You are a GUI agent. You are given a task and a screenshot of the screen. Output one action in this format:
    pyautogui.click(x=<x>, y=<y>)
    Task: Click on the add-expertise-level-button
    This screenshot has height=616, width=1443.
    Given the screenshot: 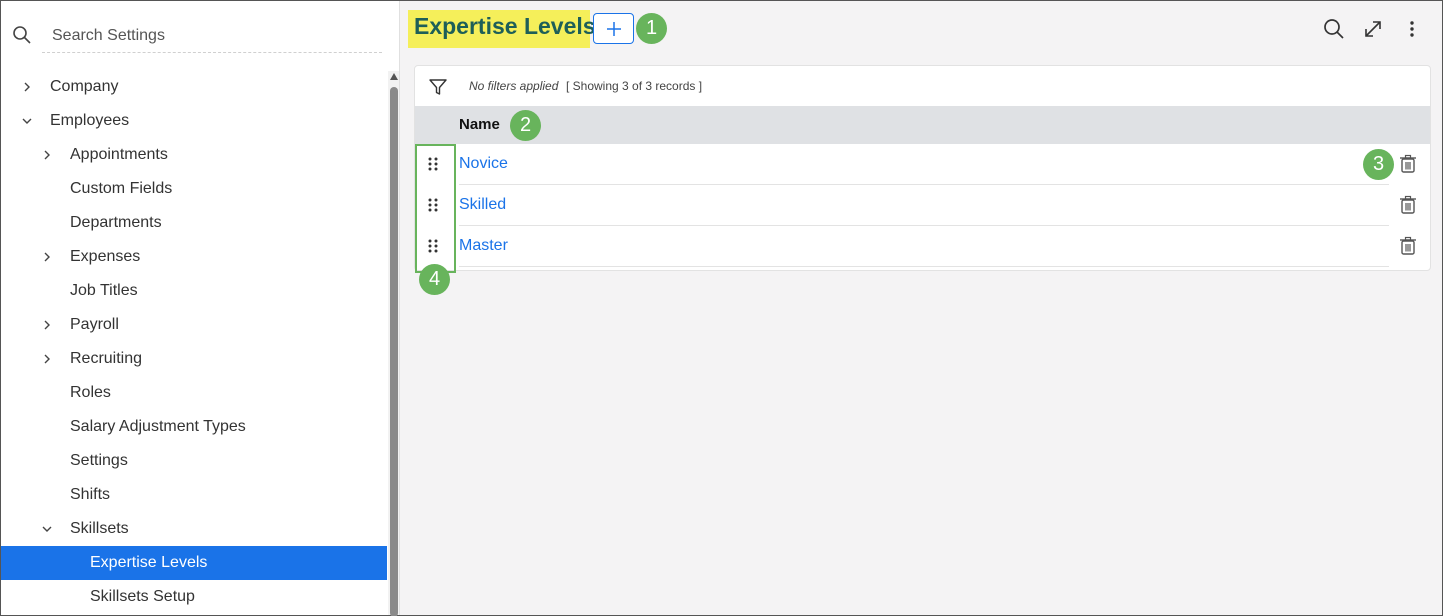 What is the action you would take?
    pyautogui.click(x=613, y=28)
    